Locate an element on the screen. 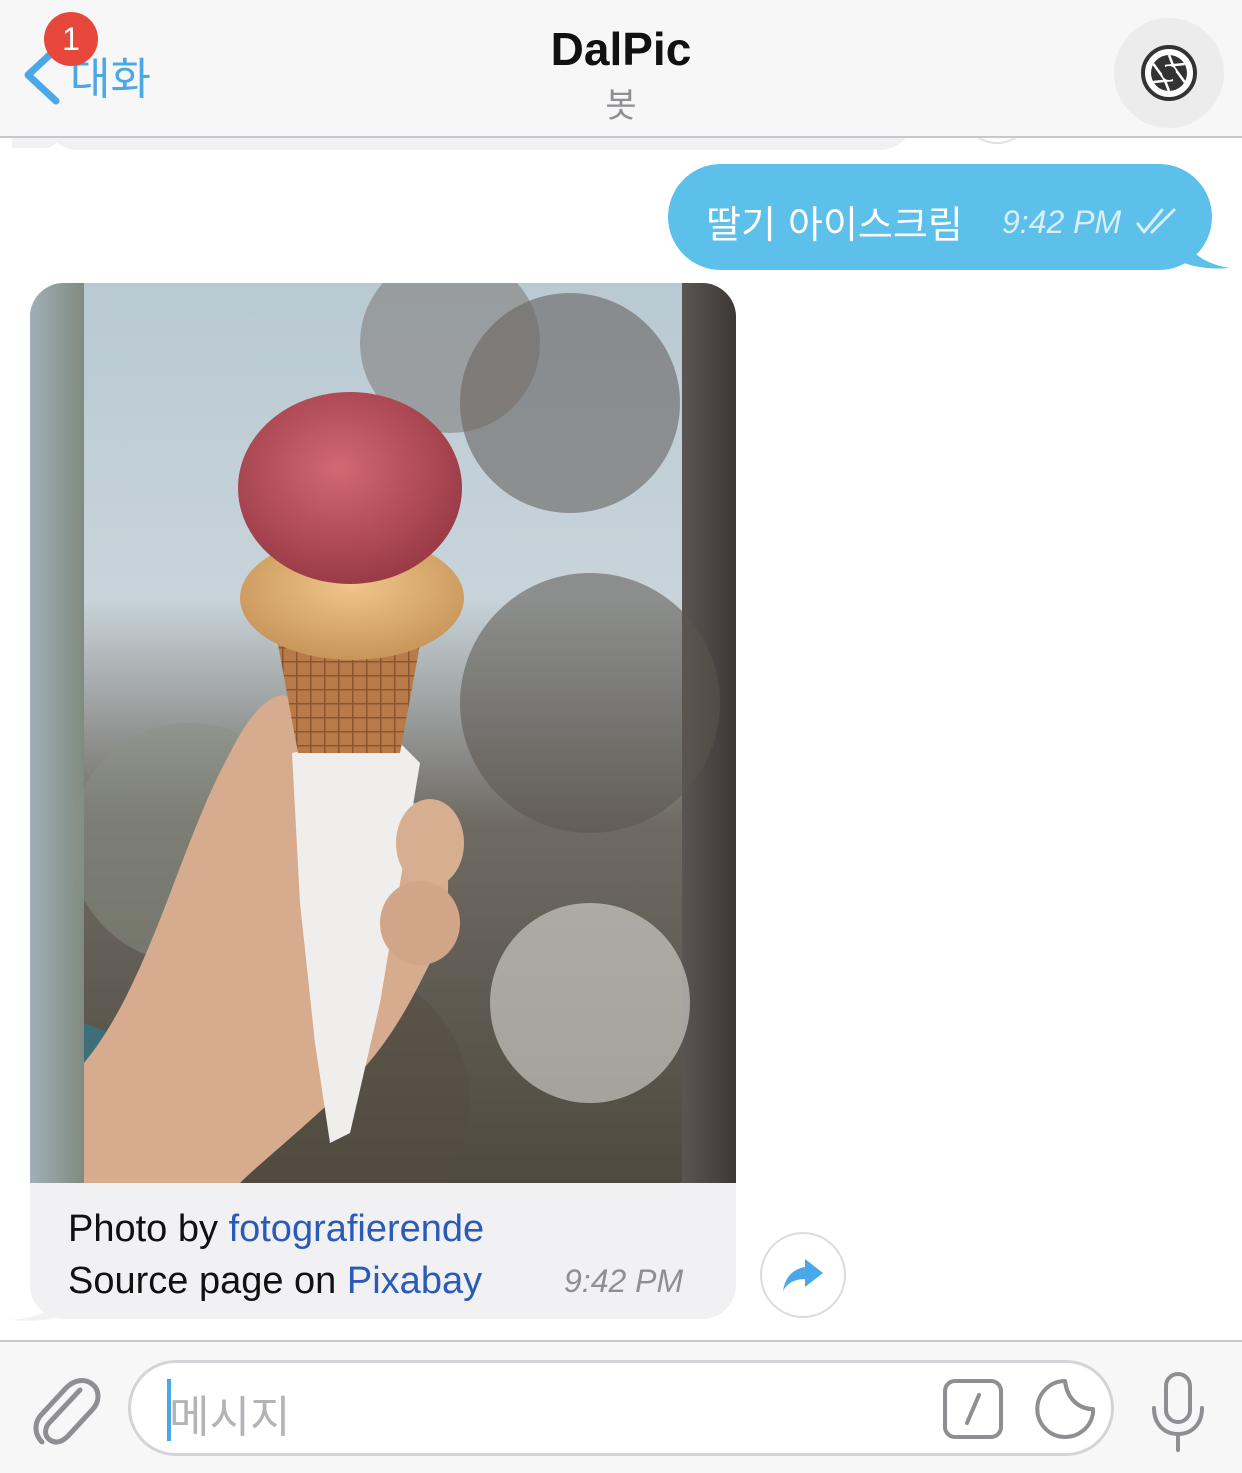 The height and width of the screenshot is (1473, 1242). paperclip-icon is located at coordinates (65, 1410).